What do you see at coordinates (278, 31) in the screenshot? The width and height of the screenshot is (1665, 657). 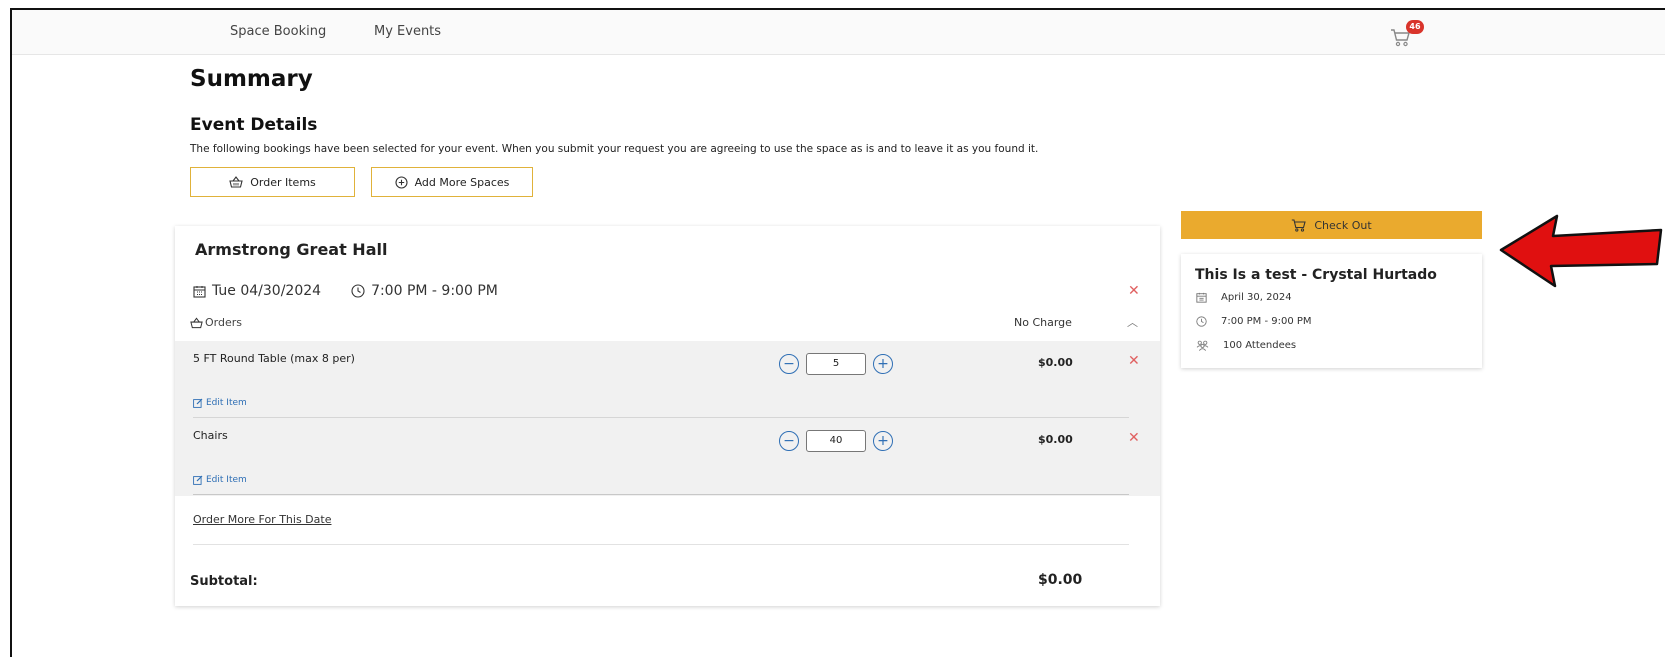 I see `nav-space-booking: Space Booking` at bounding box center [278, 31].